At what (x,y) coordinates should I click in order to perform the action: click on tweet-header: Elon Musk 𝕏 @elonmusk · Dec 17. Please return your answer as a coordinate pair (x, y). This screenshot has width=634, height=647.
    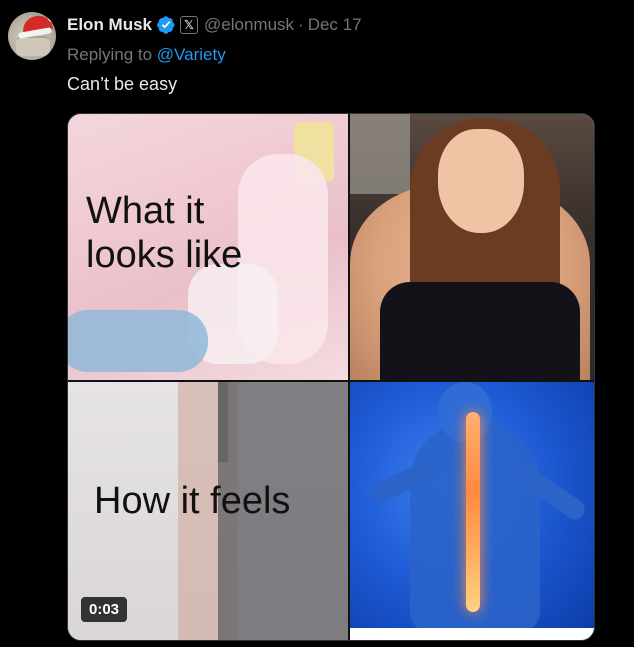
    Looking at the image, I should click on (214, 25).